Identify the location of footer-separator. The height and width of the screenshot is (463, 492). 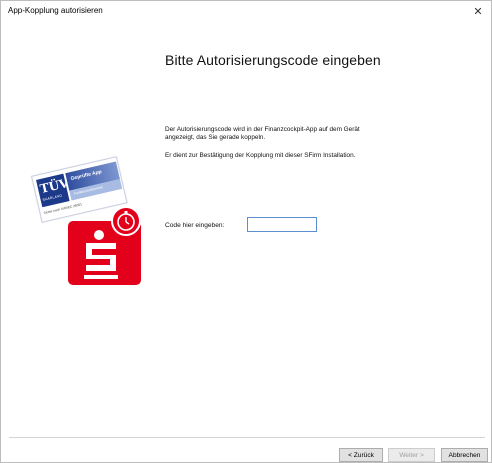
(247, 437).